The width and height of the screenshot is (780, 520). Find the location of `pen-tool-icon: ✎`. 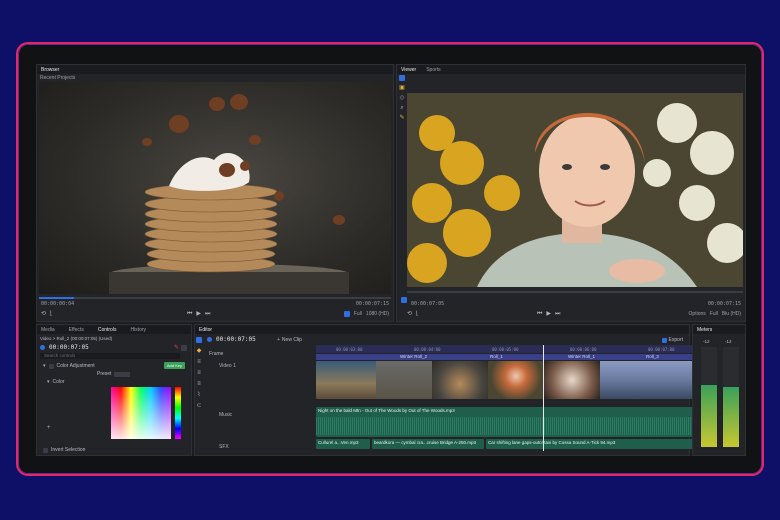

pen-tool-icon: ✎ is located at coordinates (401, 118).